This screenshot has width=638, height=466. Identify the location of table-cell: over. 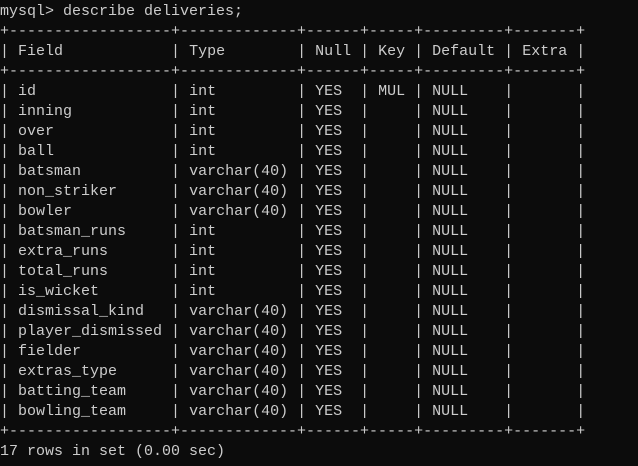
(36, 131).